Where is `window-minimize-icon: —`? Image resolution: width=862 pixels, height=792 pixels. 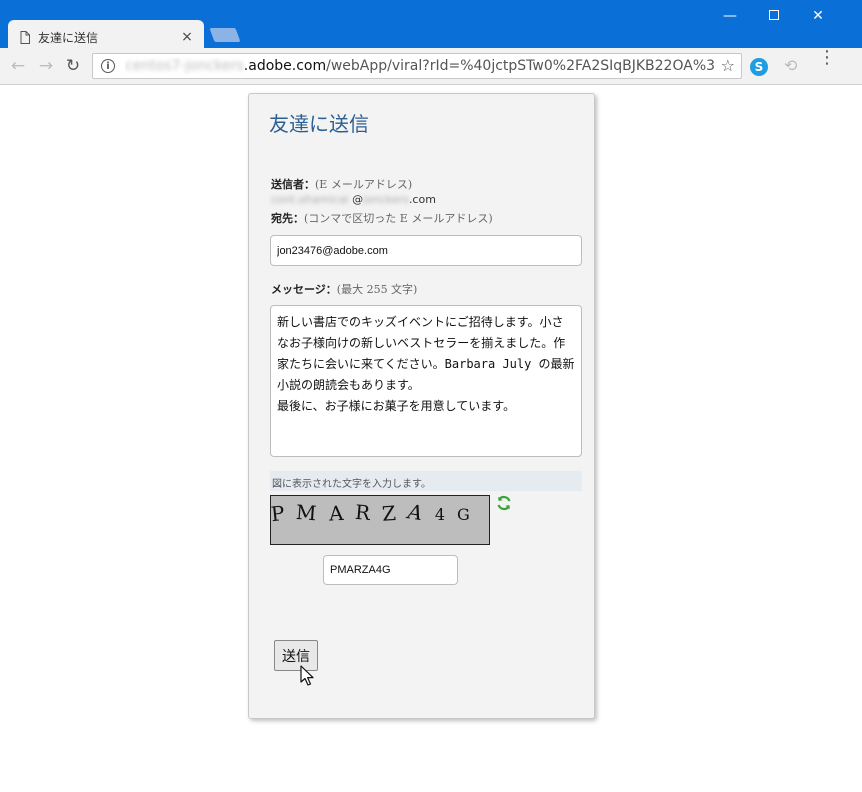 window-minimize-icon: — is located at coordinates (730, 16).